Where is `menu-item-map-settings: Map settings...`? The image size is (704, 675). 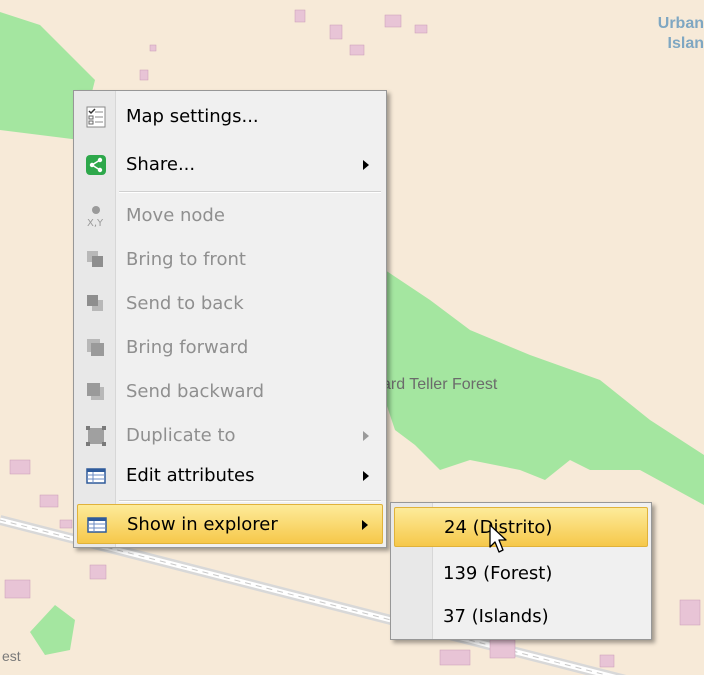
menu-item-map-settings: Map settings... is located at coordinates (230, 117).